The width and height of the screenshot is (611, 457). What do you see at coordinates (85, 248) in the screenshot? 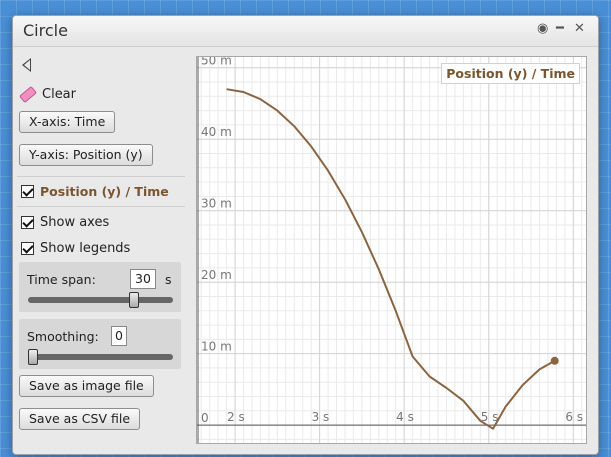
I see `show-legends-label: Show legends` at bounding box center [85, 248].